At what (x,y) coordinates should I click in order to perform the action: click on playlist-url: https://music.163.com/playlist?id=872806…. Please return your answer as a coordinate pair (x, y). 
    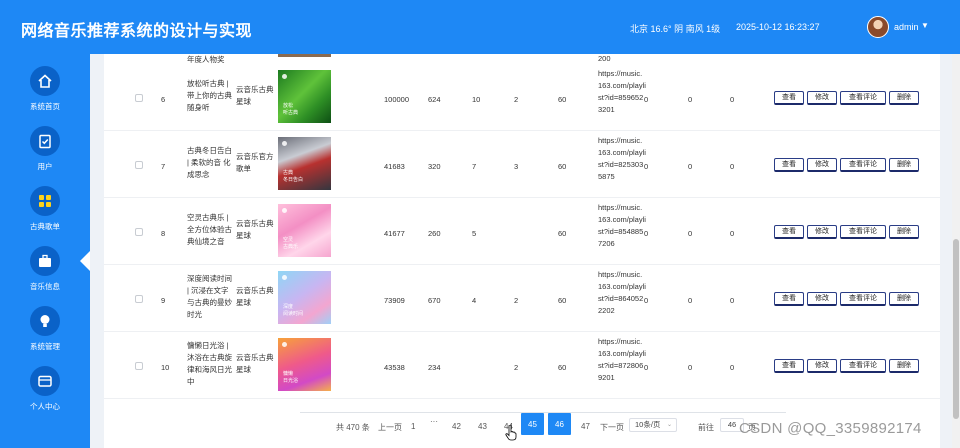
    Looking at the image, I should click on (622, 359).